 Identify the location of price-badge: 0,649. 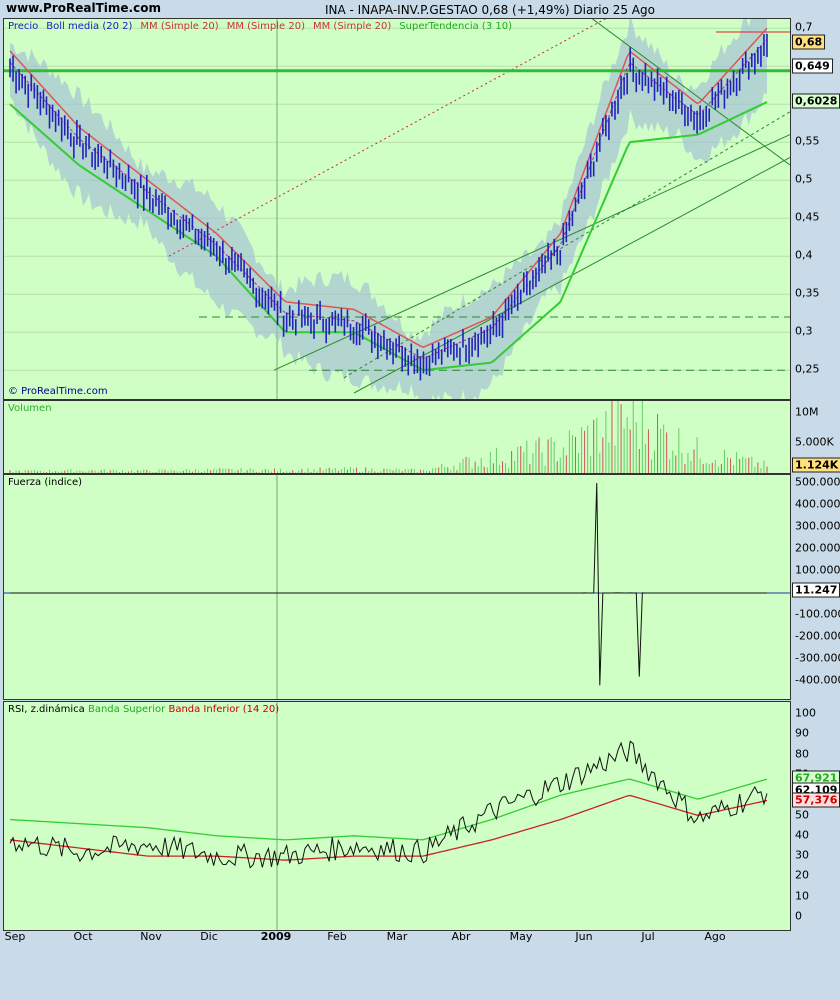
(812, 66).